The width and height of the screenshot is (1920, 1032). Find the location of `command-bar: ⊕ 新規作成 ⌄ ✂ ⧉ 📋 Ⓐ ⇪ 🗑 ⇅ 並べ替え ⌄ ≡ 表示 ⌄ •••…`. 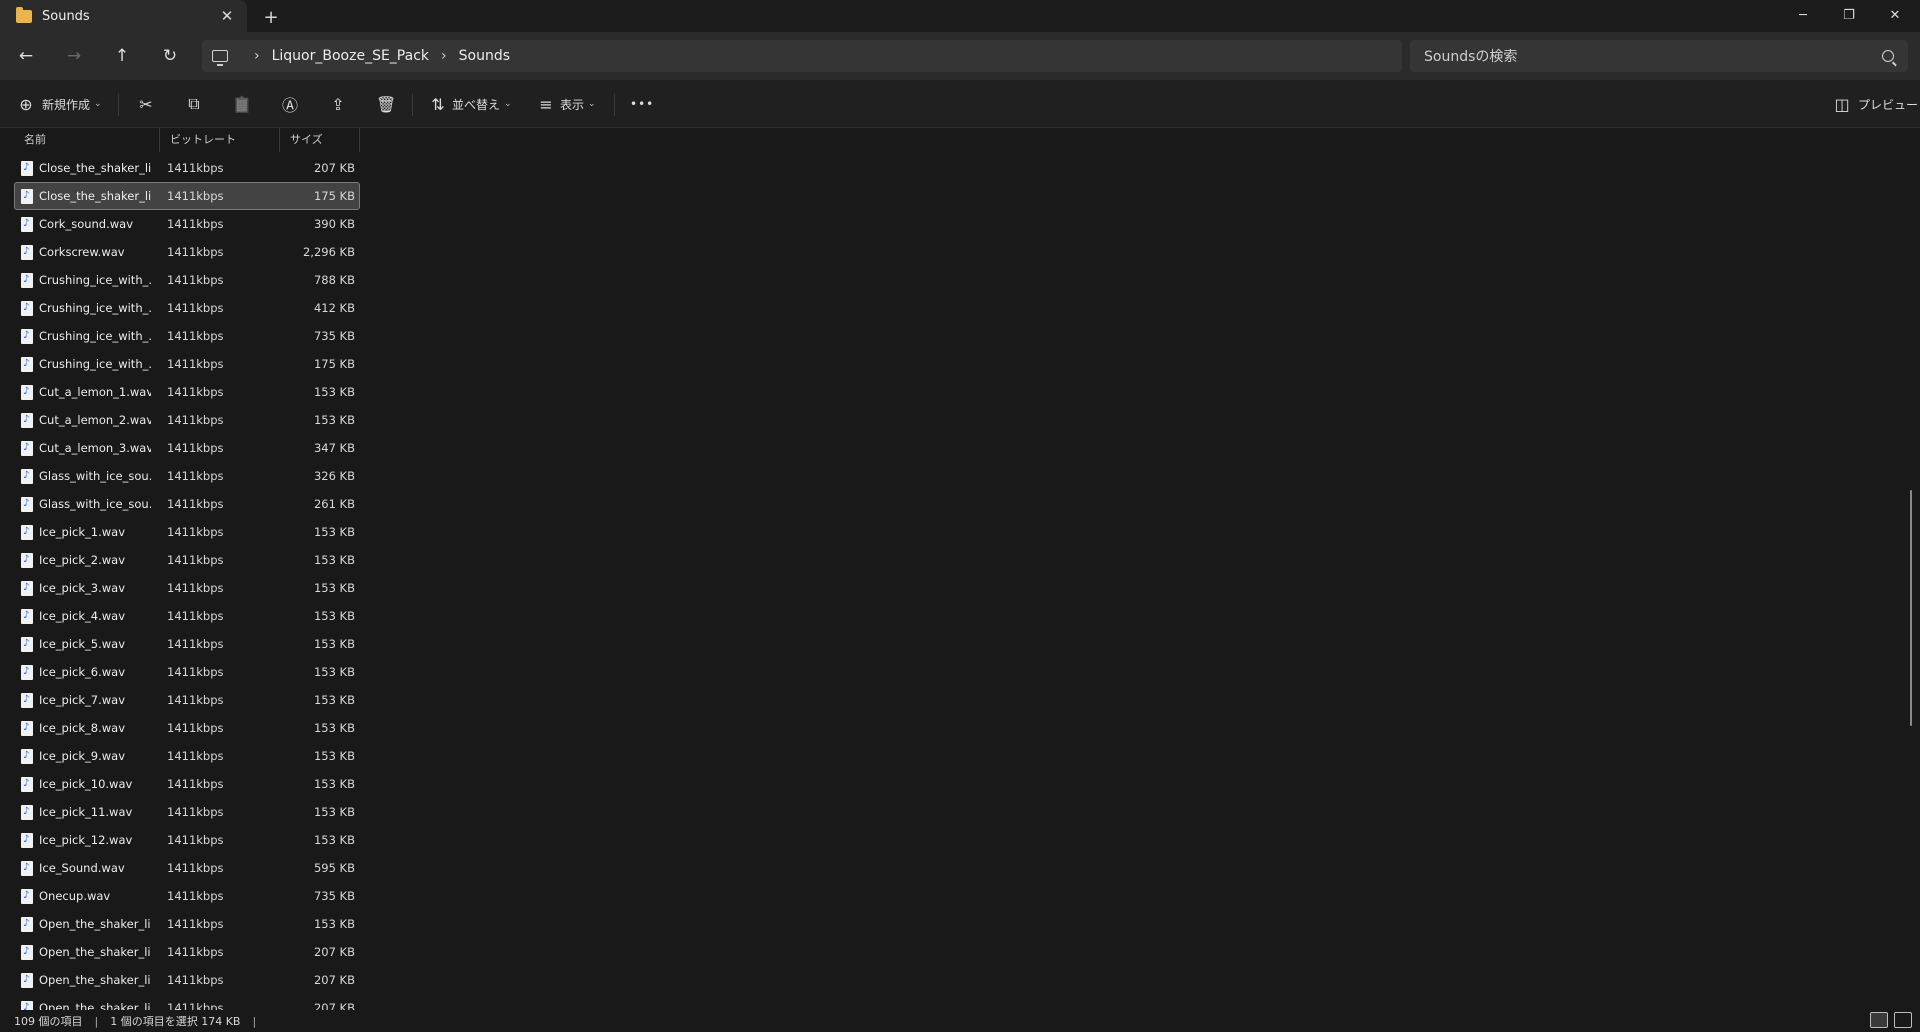

command-bar: ⊕ 新規作成 ⌄ ✂ ⧉ 📋 Ⓐ ⇪ 🗑 ⇅ 並べ替え ⌄ ≡ 表示 ⌄ •••… is located at coordinates (960, 104).